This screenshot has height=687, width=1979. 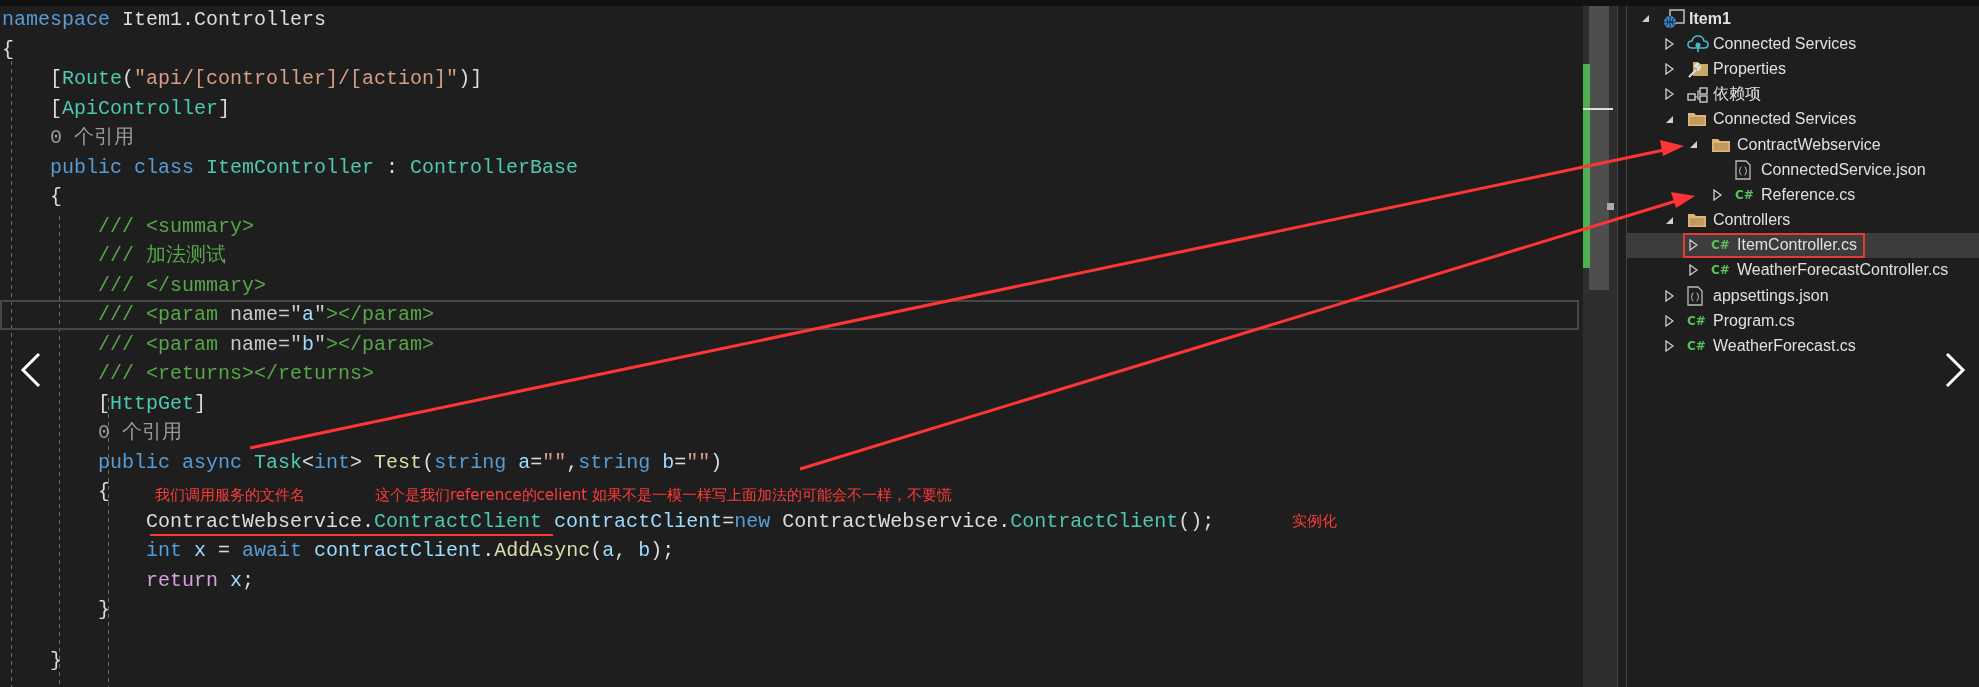 What do you see at coordinates (182, 285) in the screenshot?
I see `code-line: /// </summary>` at bounding box center [182, 285].